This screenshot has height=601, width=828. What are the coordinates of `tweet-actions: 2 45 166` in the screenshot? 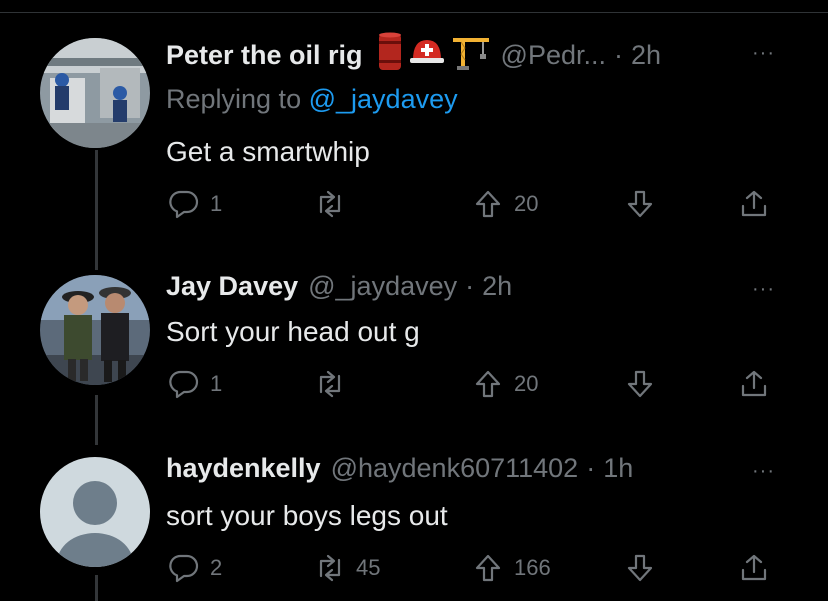 It's located at (486, 572).